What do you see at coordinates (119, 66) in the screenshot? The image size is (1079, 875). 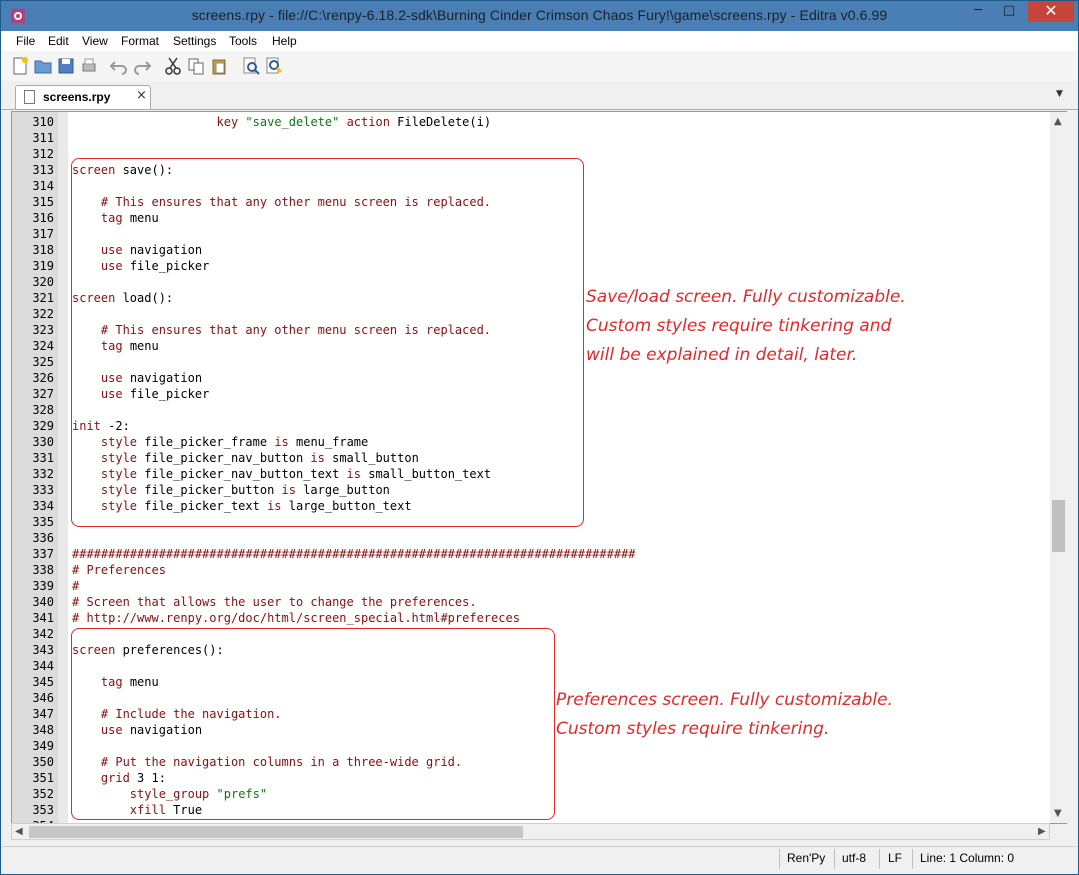 I see `undo-icon` at bounding box center [119, 66].